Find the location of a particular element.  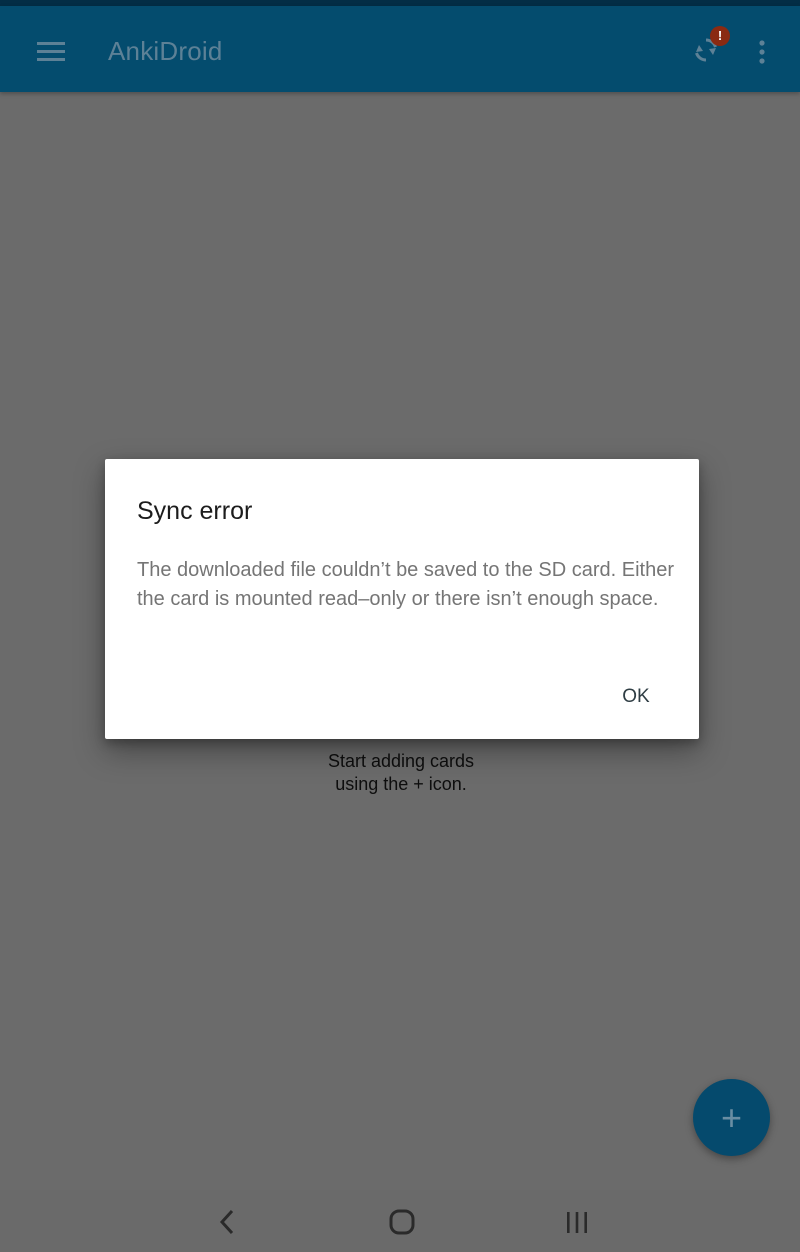

empty-message-line-2: using the + icon. is located at coordinates (401, 784).